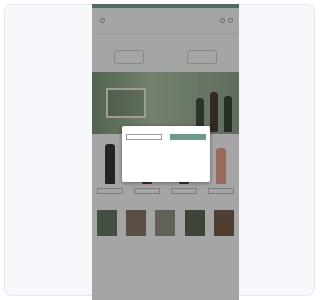 This screenshot has width=320, height=300. What do you see at coordinates (166, 137) in the screenshot?
I see `dialog-buttons` at bounding box center [166, 137].